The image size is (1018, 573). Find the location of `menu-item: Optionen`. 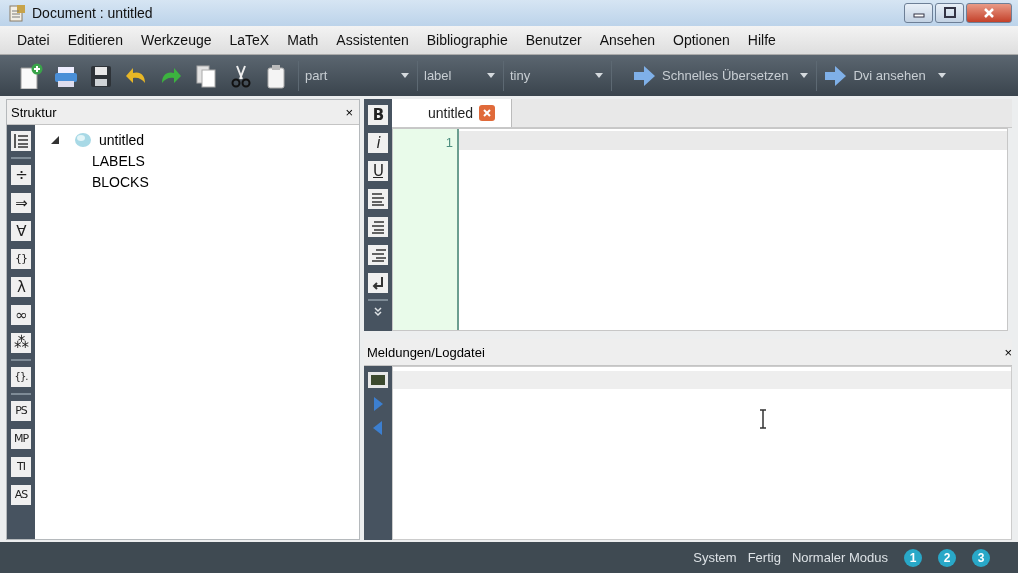

menu-item: Optionen is located at coordinates (701, 40).